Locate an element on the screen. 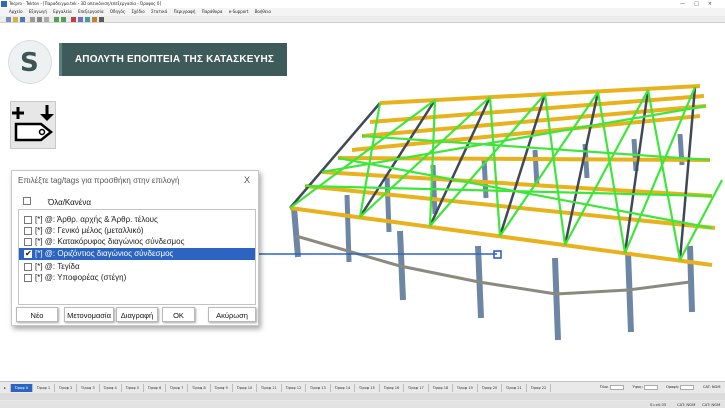 Image resolution: width=725 pixels, height=412 pixels. rename-button: Μετονομασία is located at coordinates (89, 314).